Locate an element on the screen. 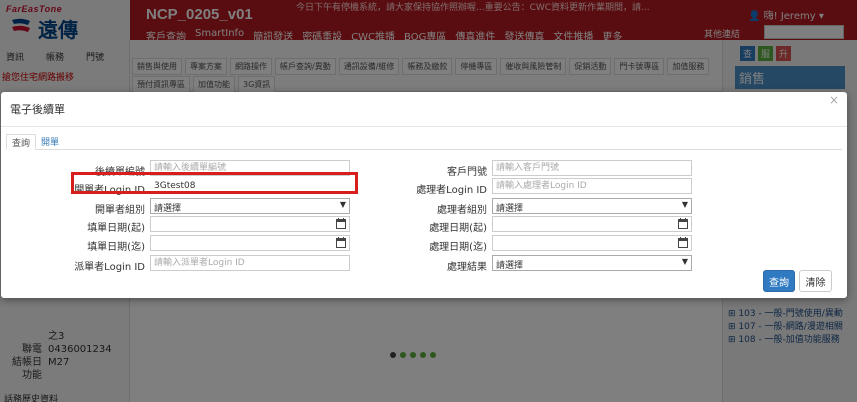 The width and height of the screenshot is (857, 402). highlight-box is located at coordinates (214, 183).